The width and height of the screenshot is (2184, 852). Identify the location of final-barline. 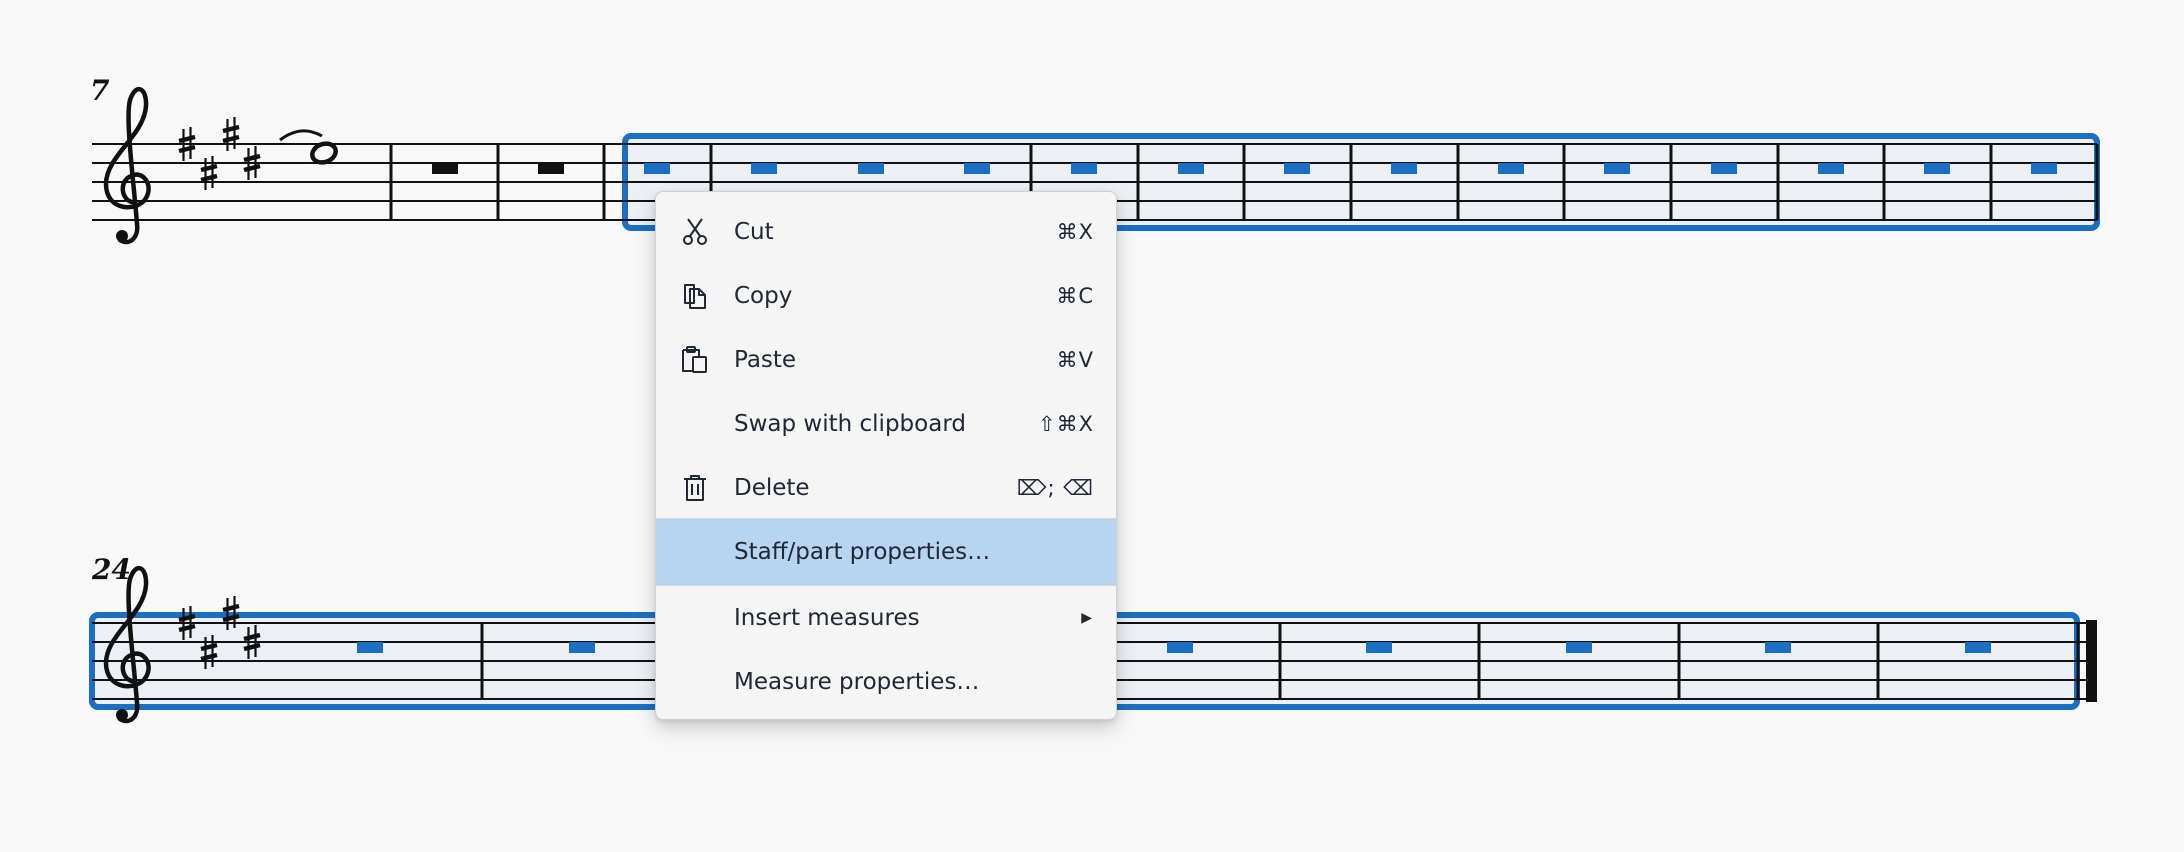
(2091, 661).